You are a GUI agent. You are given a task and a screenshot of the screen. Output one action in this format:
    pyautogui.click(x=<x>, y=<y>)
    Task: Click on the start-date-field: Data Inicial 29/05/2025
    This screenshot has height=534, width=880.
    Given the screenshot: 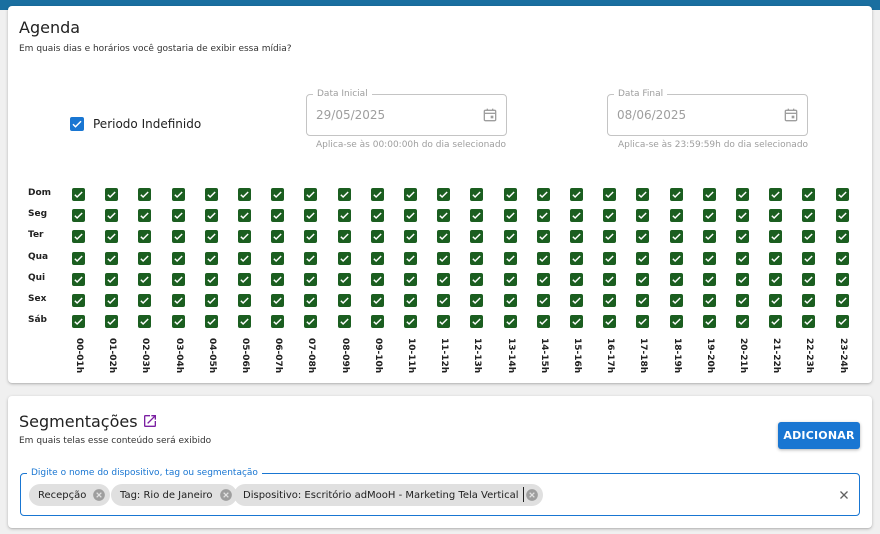 What is the action you would take?
    pyautogui.click(x=406, y=112)
    